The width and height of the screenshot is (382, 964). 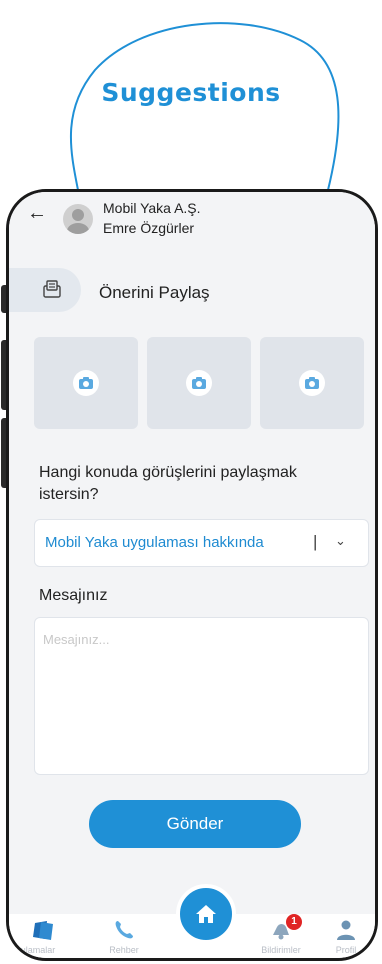 I want to click on message-label: Mesajınız, so click(x=73, y=595).